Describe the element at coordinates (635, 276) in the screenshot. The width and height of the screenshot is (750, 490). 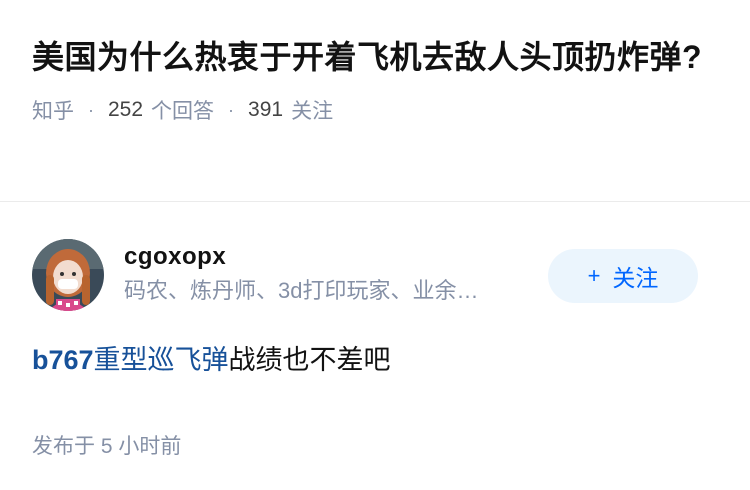
I see `follow-button-label: 关注` at that location.